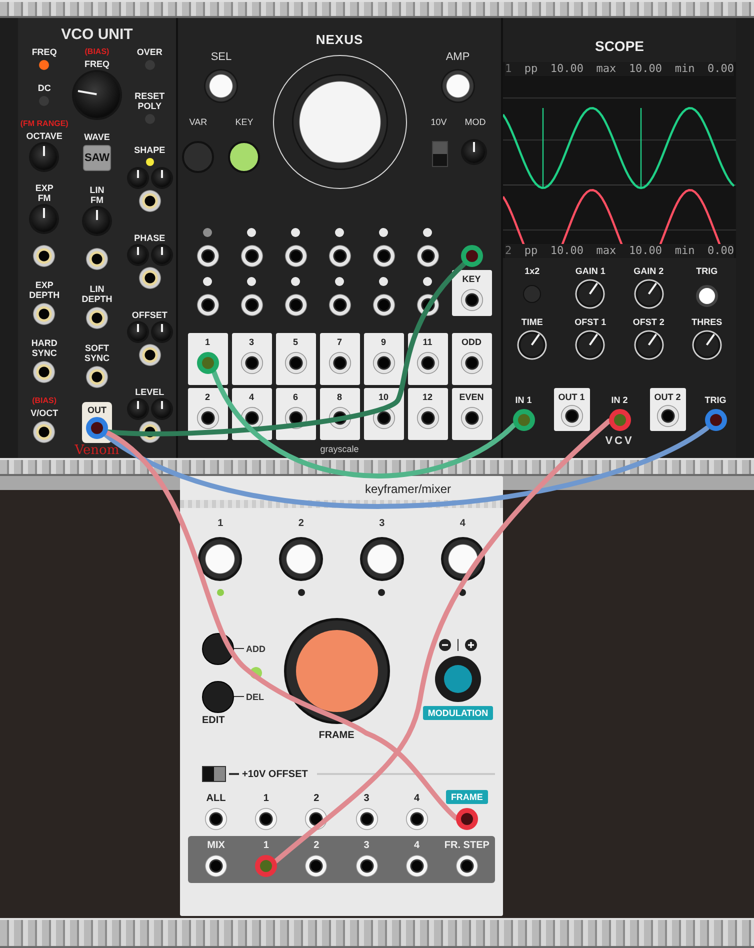 The width and height of the screenshot is (754, 948). Describe the element at coordinates (244, 123) in the screenshot. I see `button-label: KEY` at that location.